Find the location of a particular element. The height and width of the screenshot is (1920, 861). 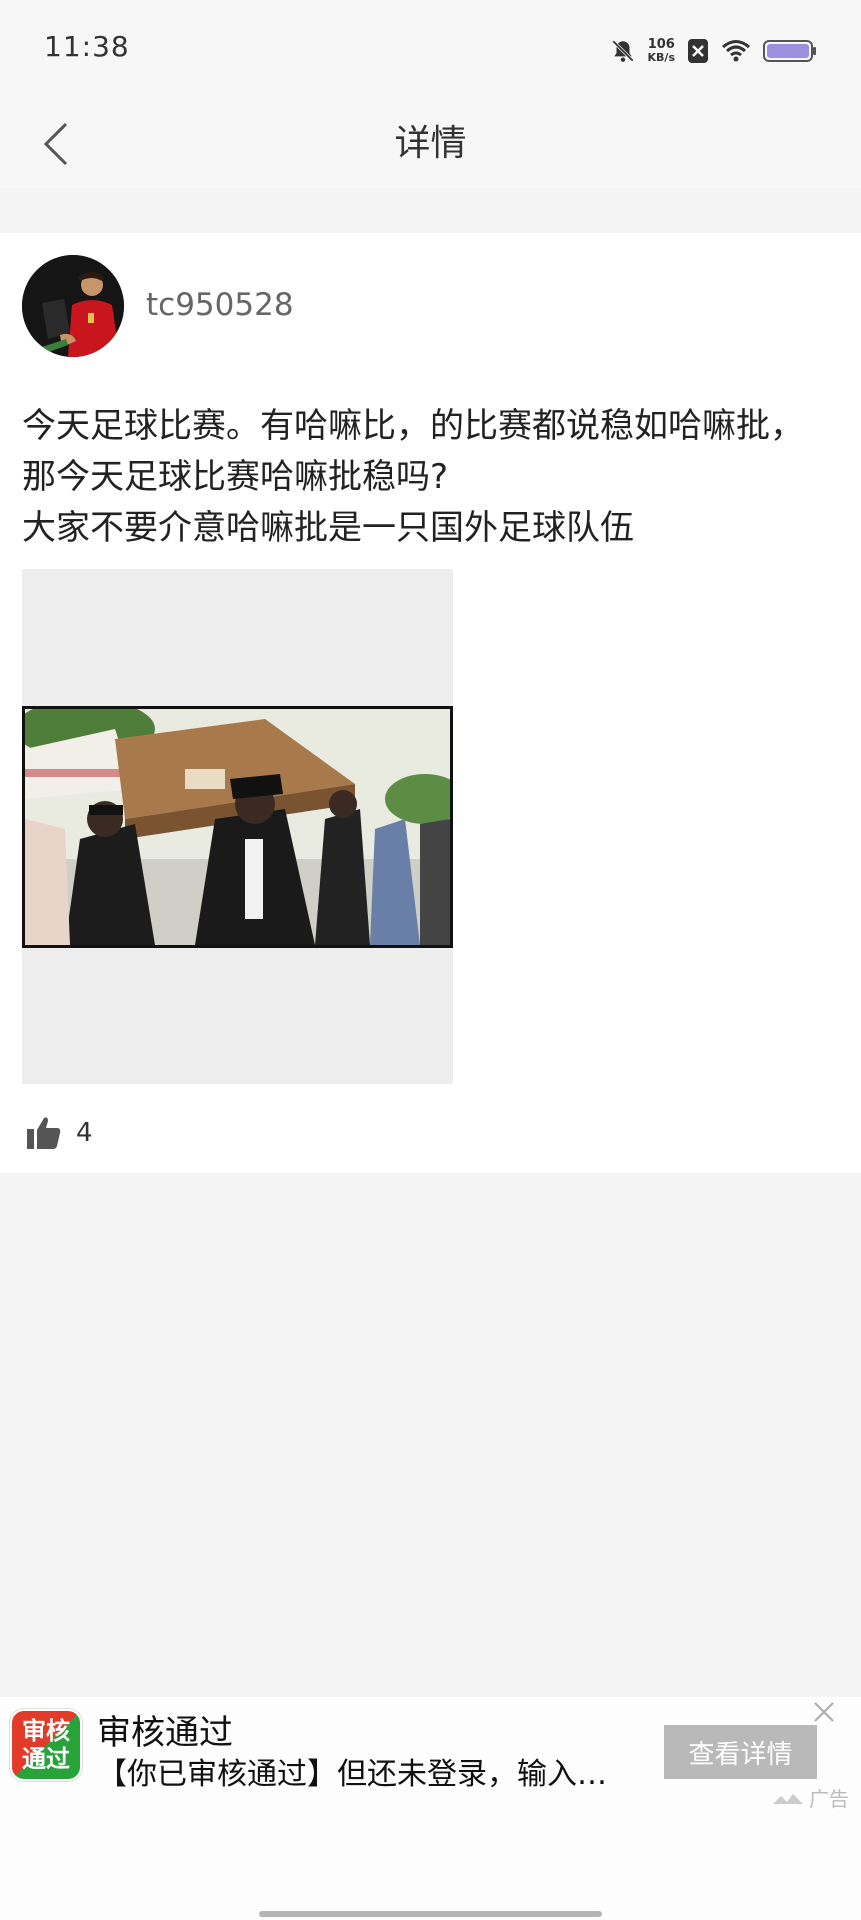

ad-source-icon is located at coordinates (788, 1798).